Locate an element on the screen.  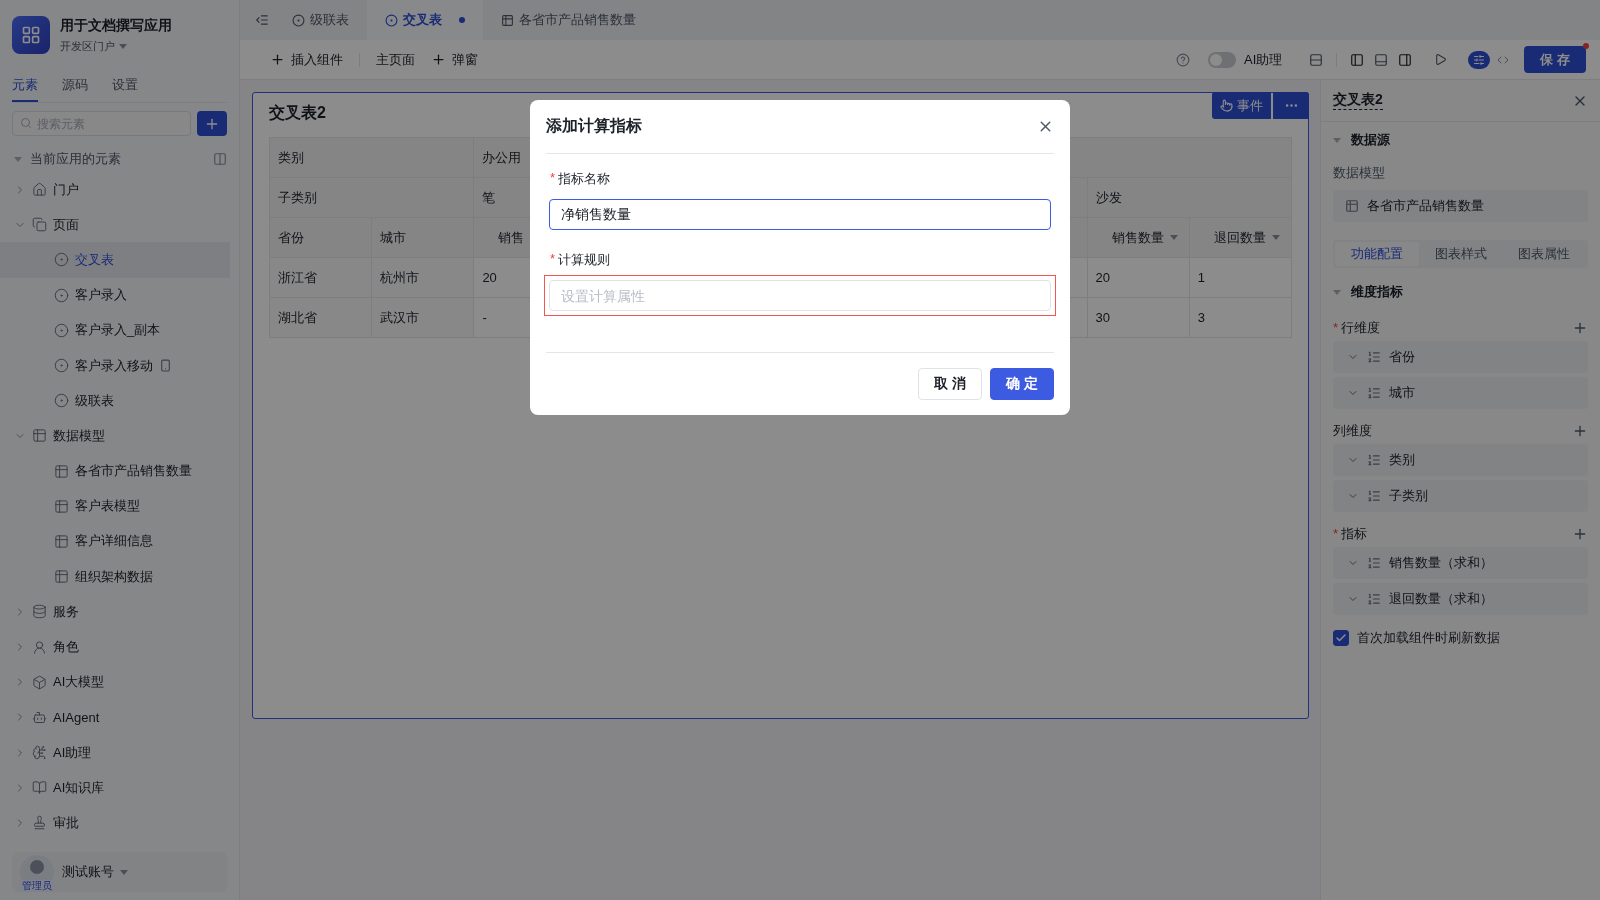
add-button is located at coordinates (212, 123).